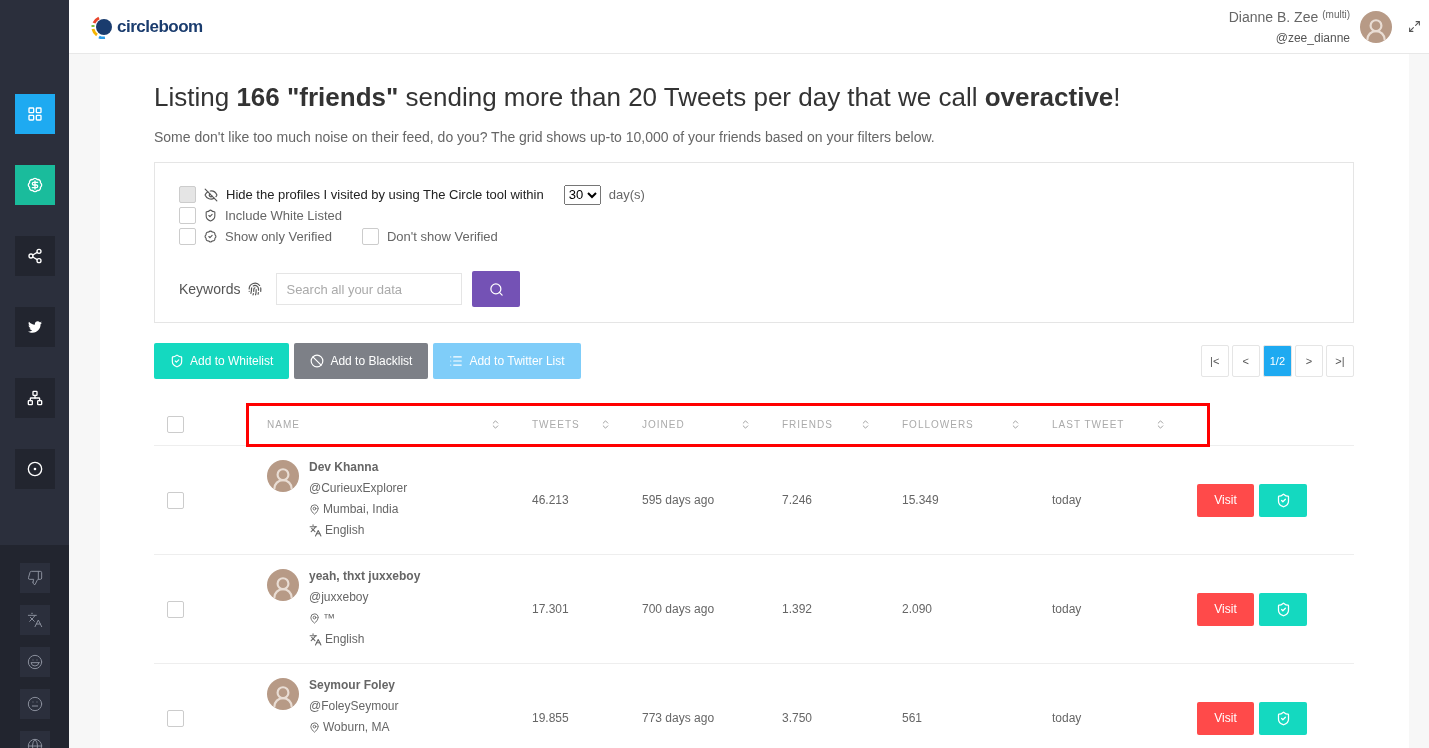  I want to click on table-cell-text: 3.750, so click(797, 718).